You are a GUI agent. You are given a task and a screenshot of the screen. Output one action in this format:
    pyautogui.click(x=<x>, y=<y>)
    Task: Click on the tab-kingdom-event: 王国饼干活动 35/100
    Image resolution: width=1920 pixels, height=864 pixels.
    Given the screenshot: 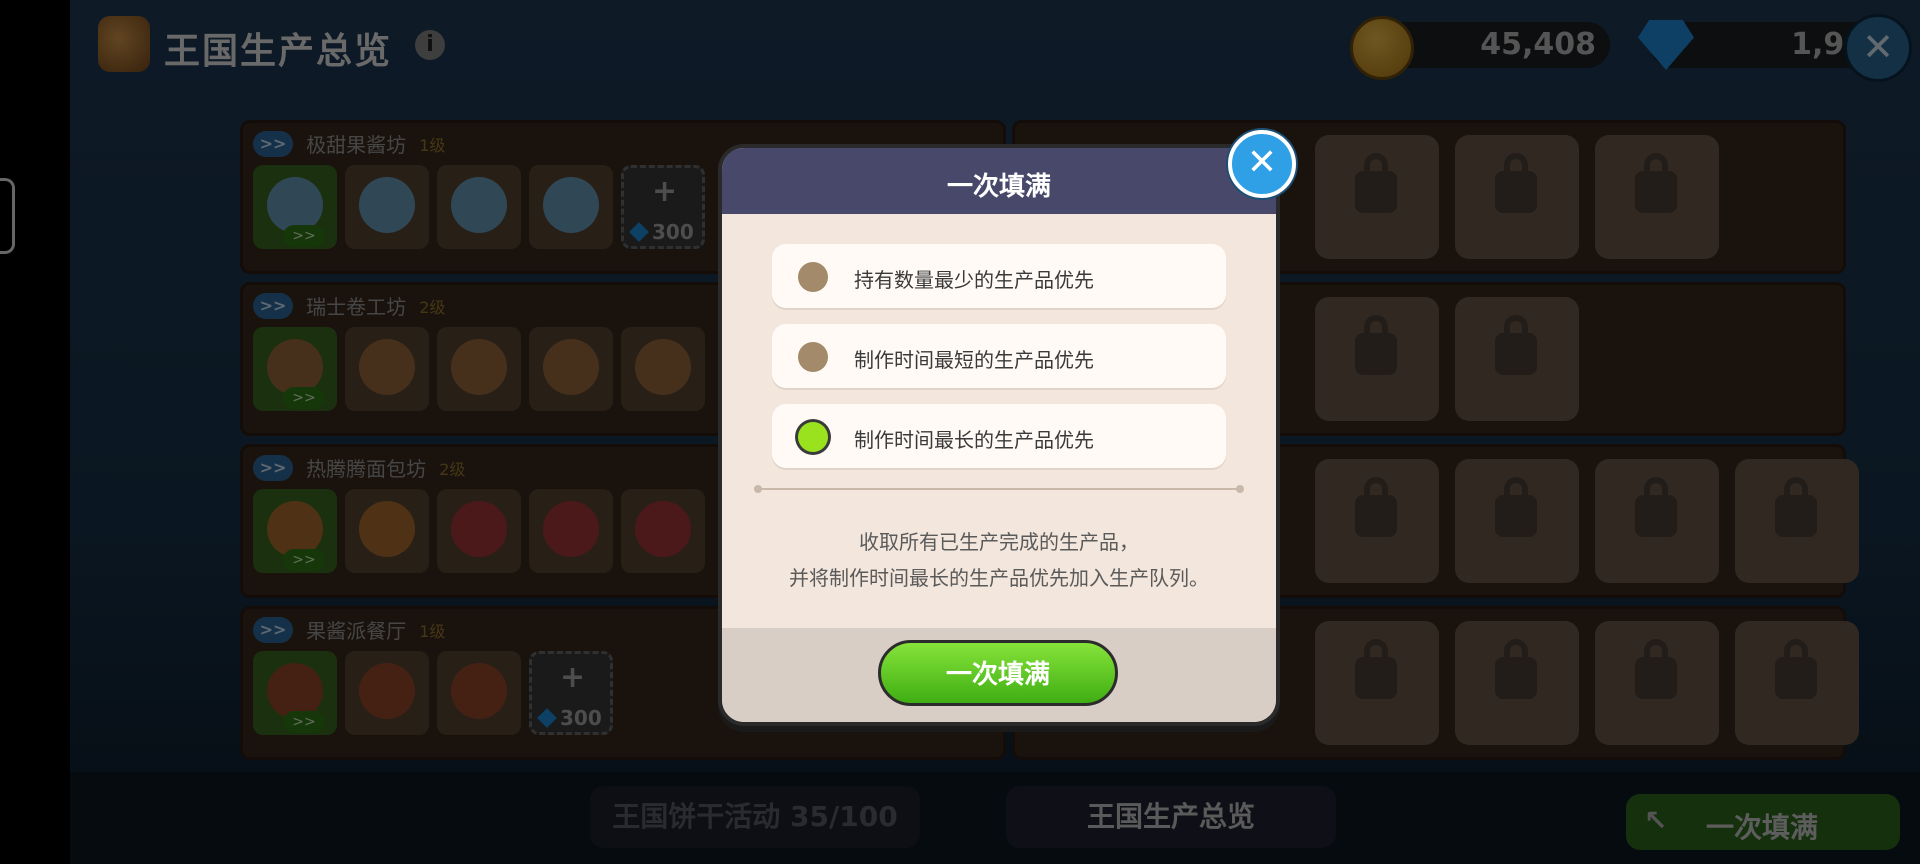 What is the action you would take?
    pyautogui.click(x=755, y=817)
    